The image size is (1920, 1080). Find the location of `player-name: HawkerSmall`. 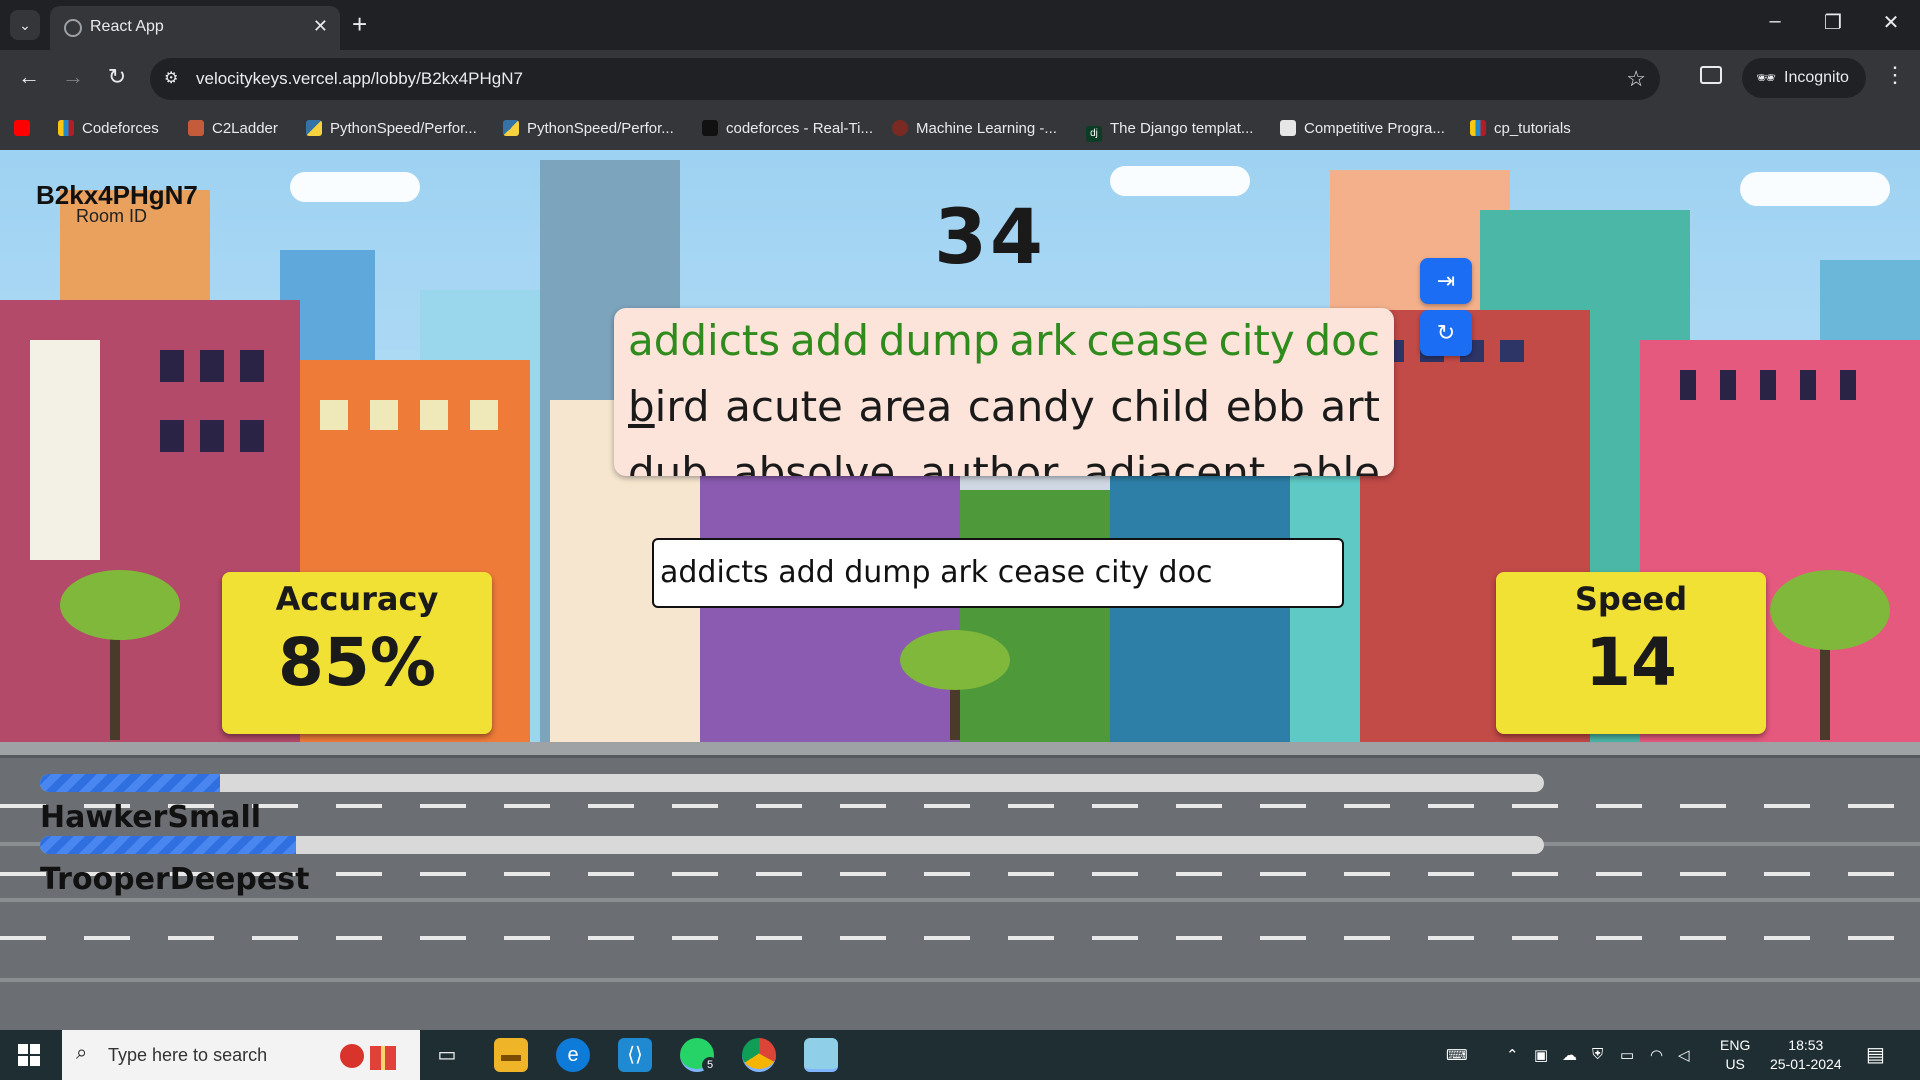

player-name: HawkerSmall is located at coordinates (151, 817).